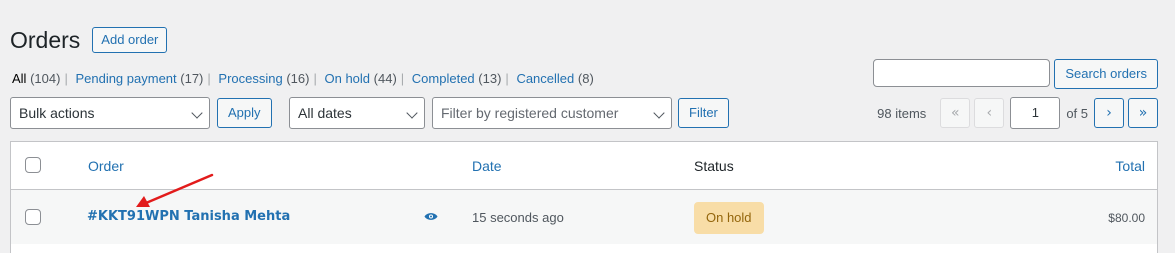 This screenshot has height=253, width=1175. Describe the element at coordinates (1035, 113) in the screenshot. I see `current-page-input: 1` at that location.